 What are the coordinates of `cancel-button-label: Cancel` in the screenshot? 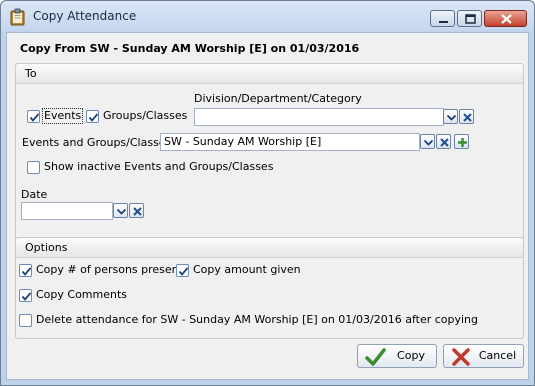 It's located at (497, 355).